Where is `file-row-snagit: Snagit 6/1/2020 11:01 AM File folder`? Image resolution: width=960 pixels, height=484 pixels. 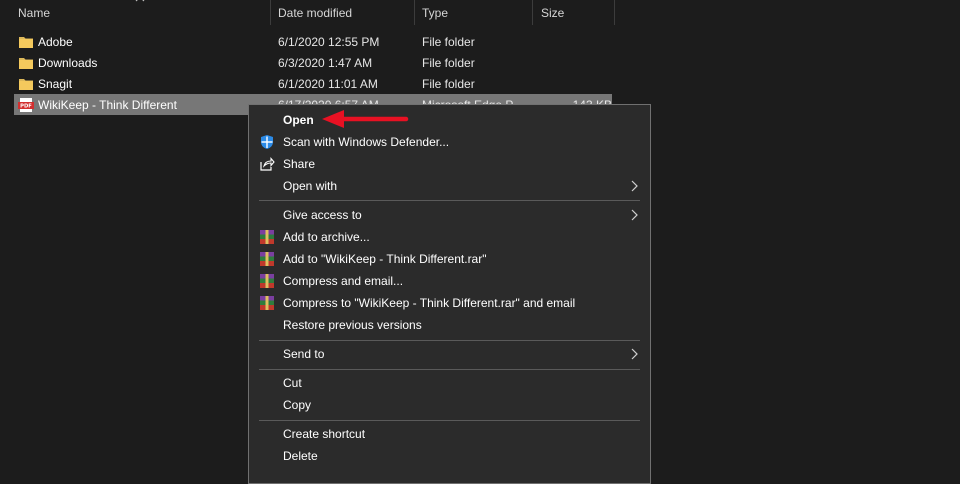
file-row-snagit: Snagit 6/1/2020 11:01 AM File folder is located at coordinates (313, 83).